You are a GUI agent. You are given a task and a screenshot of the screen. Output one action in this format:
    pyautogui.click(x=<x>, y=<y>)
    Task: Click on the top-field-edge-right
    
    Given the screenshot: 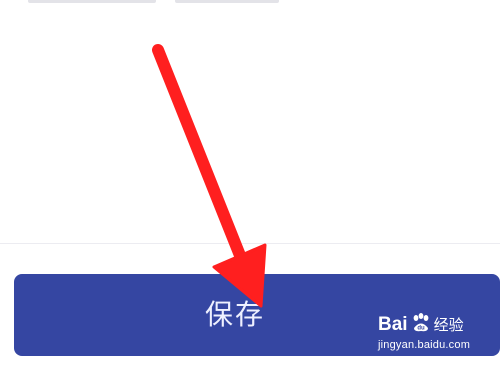 What is the action you would take?
    pyautogui.click(x=227, y=1)
    